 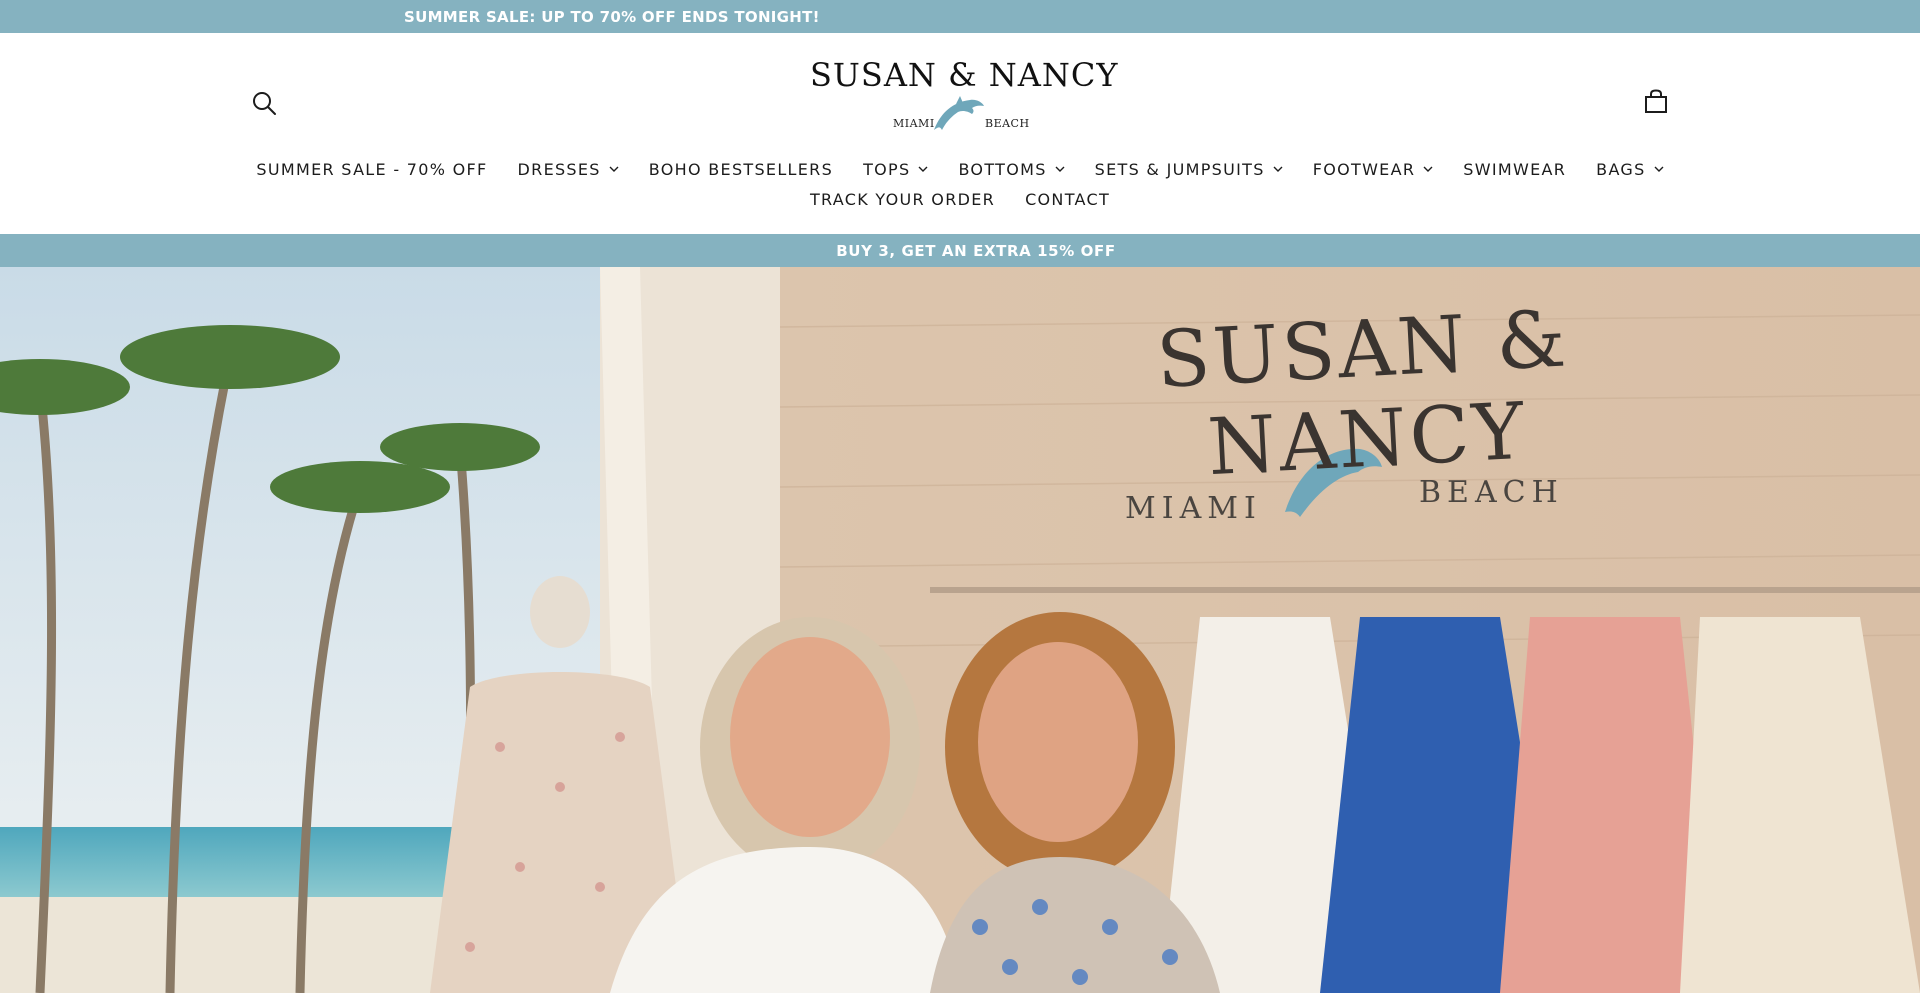 I want to click on shopping-bag-icon, so click(x=1656, y=101).